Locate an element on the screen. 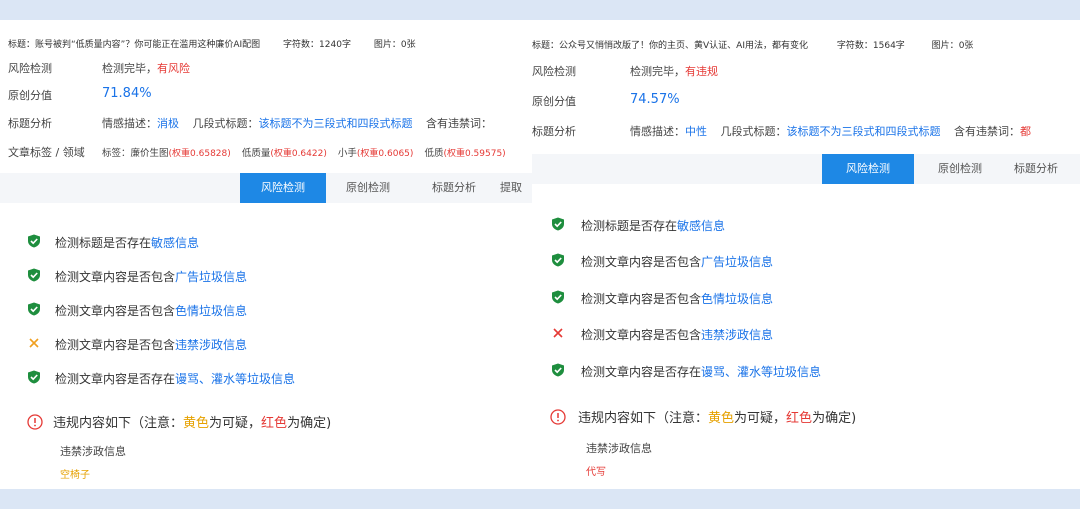  tag-name: 小手 is located at coordinates (347, 153).